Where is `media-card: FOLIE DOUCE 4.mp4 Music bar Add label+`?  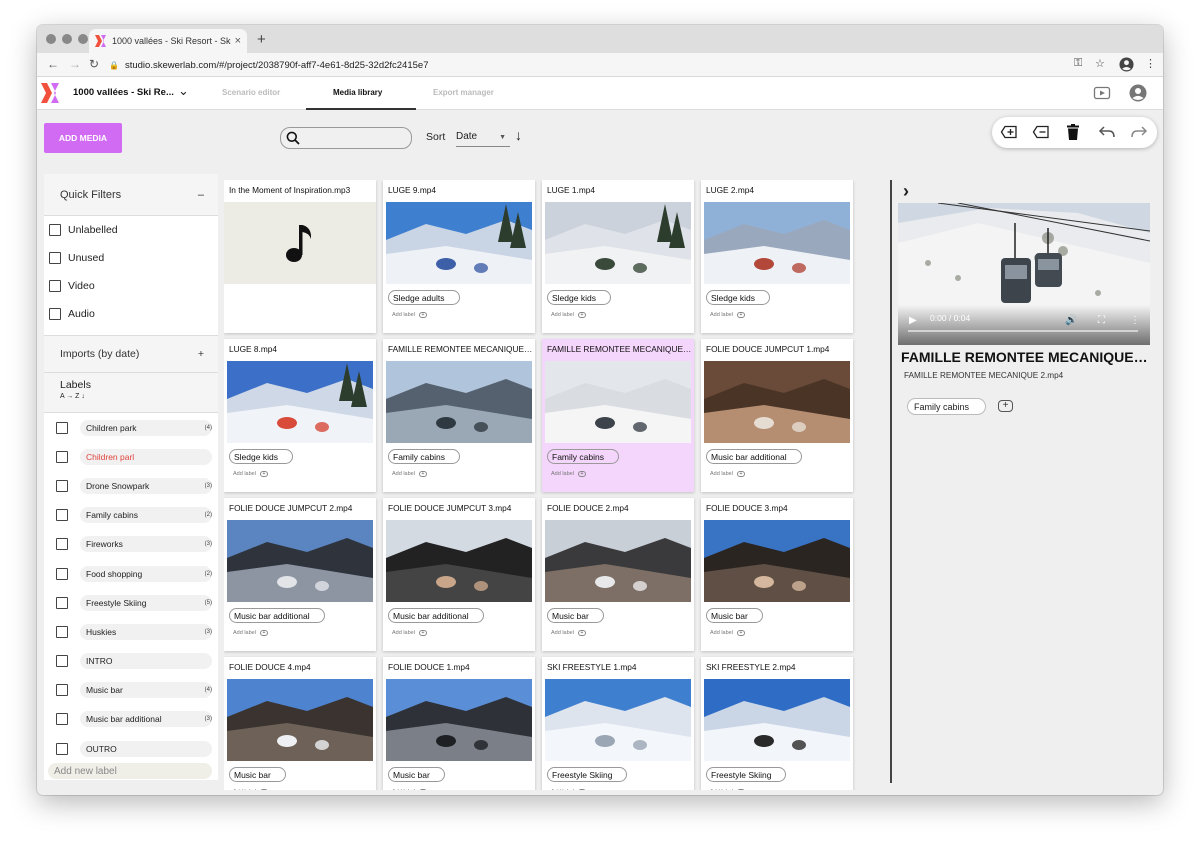 media-card: FOLIE DOUCE 4.mp4 Music bar Add label+ is located at coordinates (300, 723).